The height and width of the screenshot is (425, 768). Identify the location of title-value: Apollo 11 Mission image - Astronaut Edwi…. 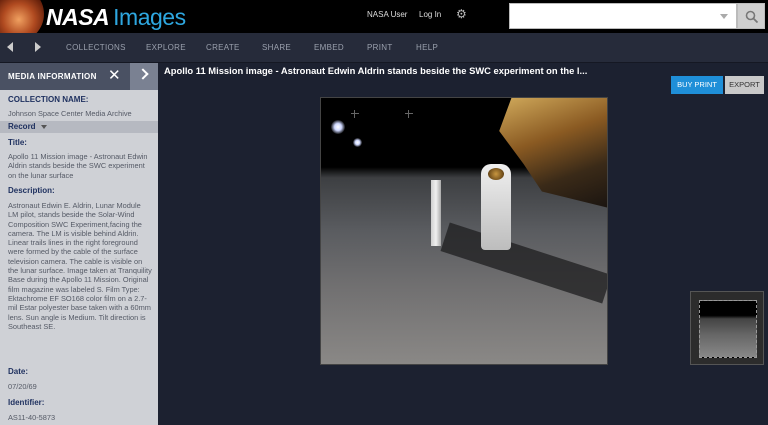
(78, 166).